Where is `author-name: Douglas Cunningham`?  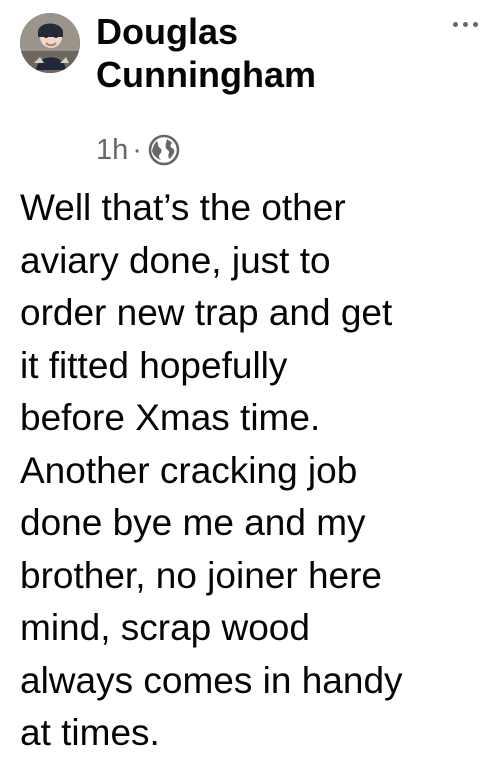 author-name: Douglas Cunningham is located at coordinates (261, 53).